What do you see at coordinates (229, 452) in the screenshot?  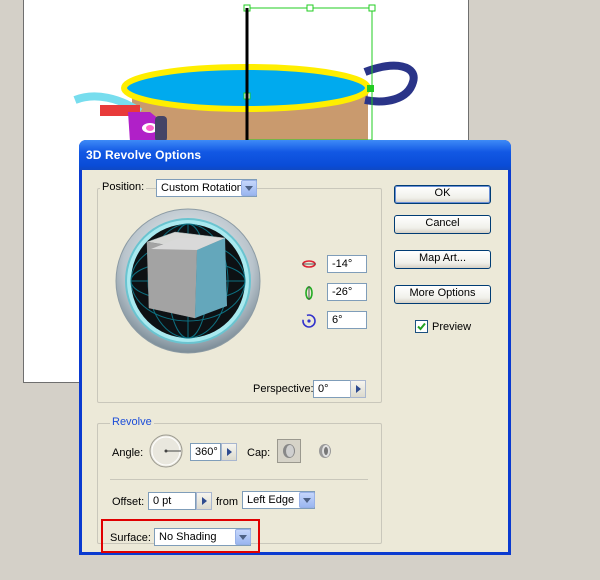 I see `angle-slider-button` at bounding box center [229, 452].